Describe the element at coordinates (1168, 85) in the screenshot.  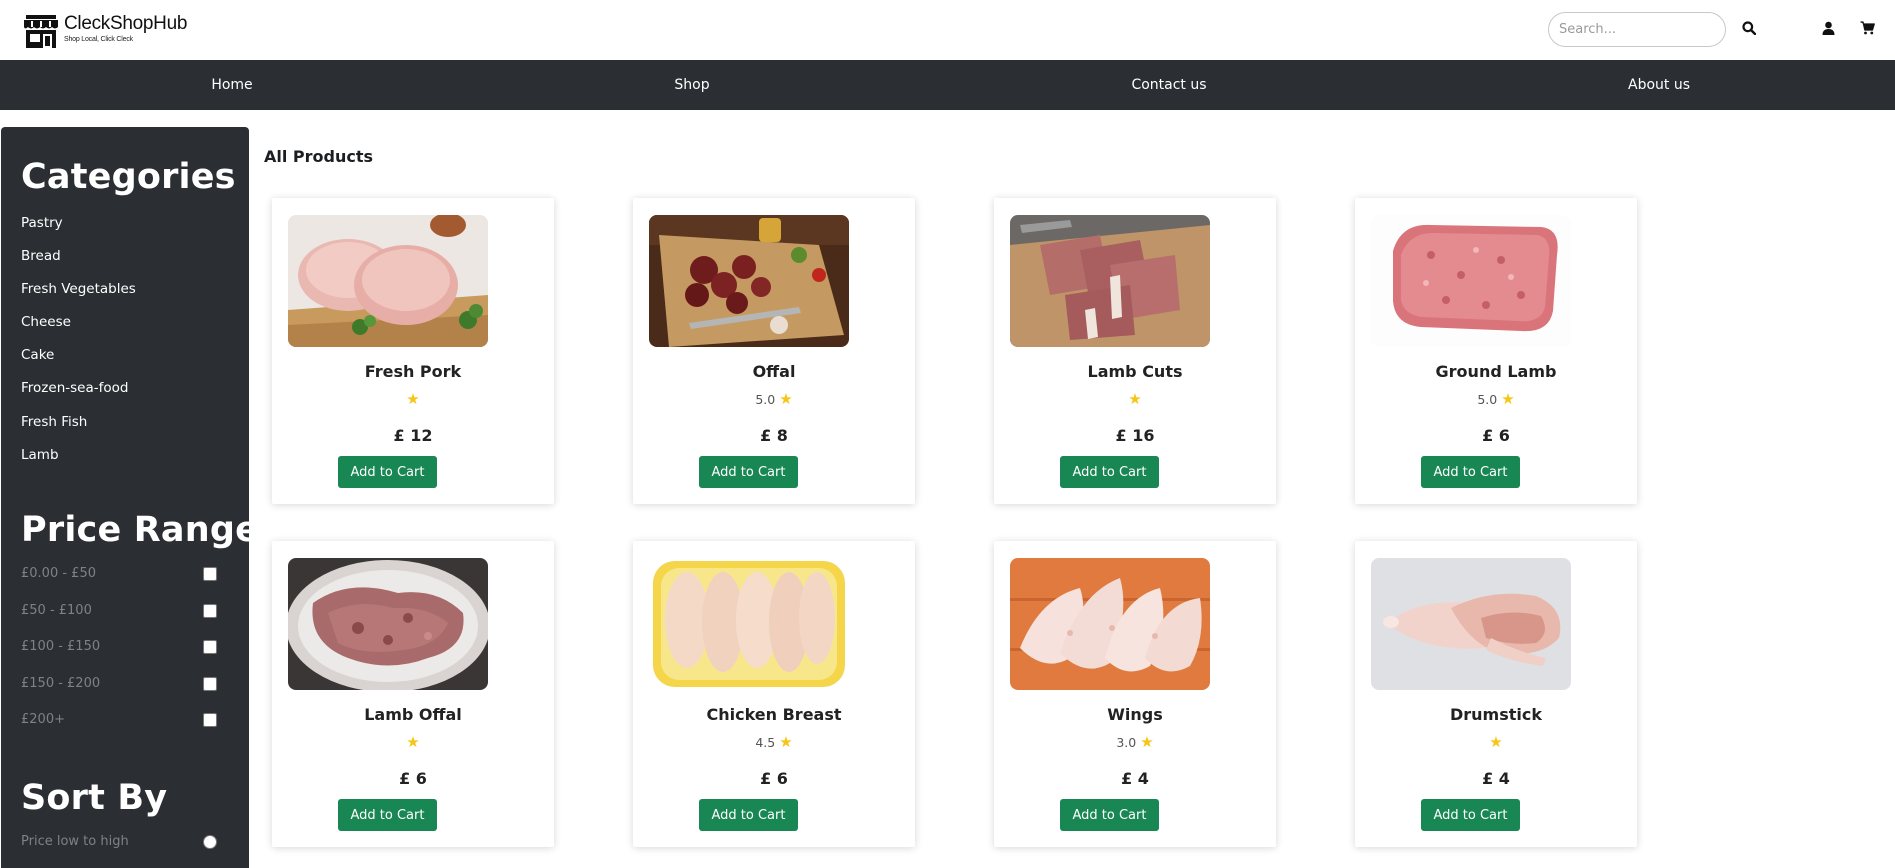
I see `nav-contact: Contact us` at that location.